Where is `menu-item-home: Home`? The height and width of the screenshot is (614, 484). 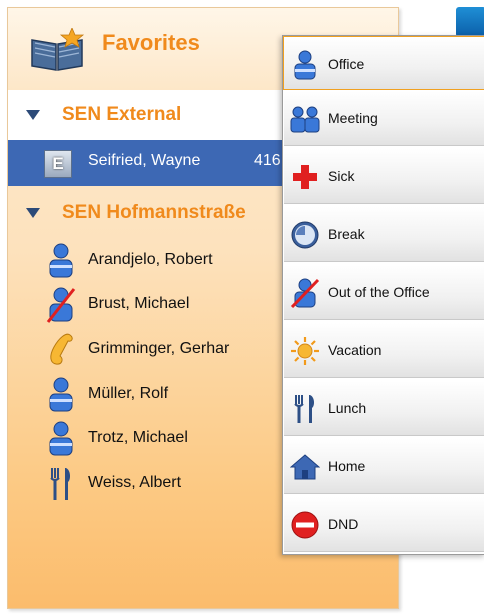
menu-item-home: Home is located at coordinates (384, 466).